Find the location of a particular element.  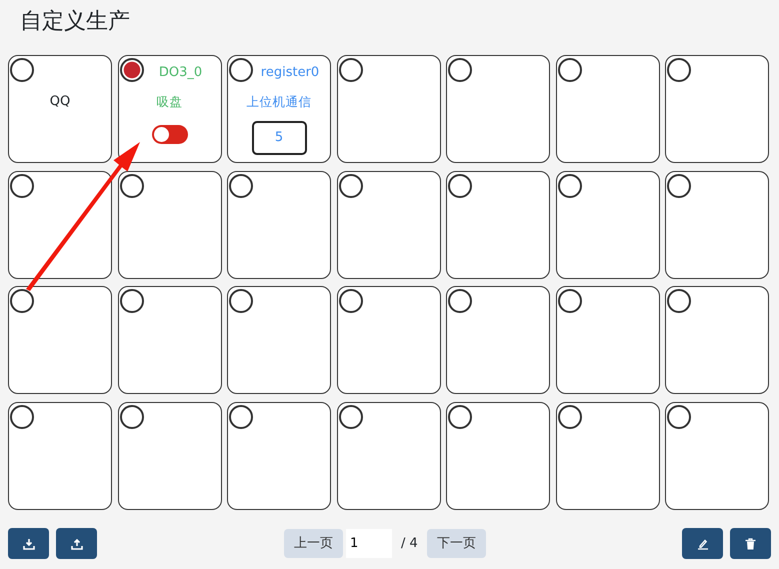

page-title: 自定义生产 is located at coordinates (75, 22).